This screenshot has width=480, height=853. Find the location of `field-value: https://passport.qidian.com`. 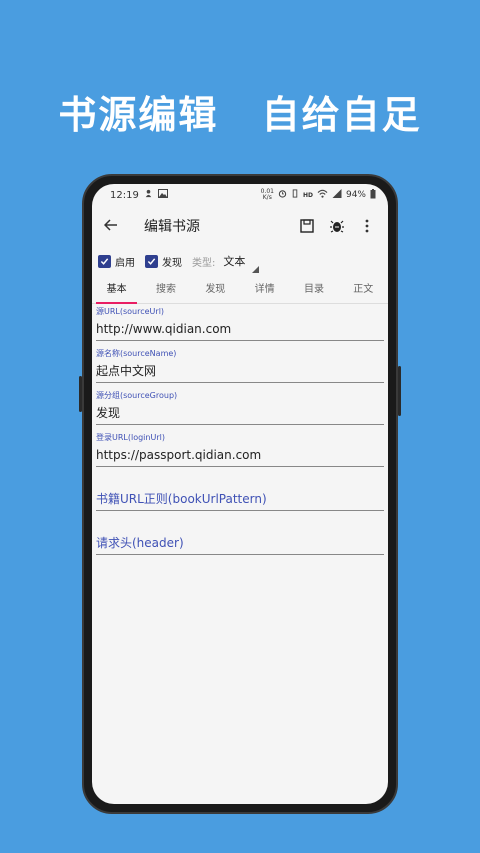

field-value: https://passport.qidian.com is located at coordinates (240, 455).